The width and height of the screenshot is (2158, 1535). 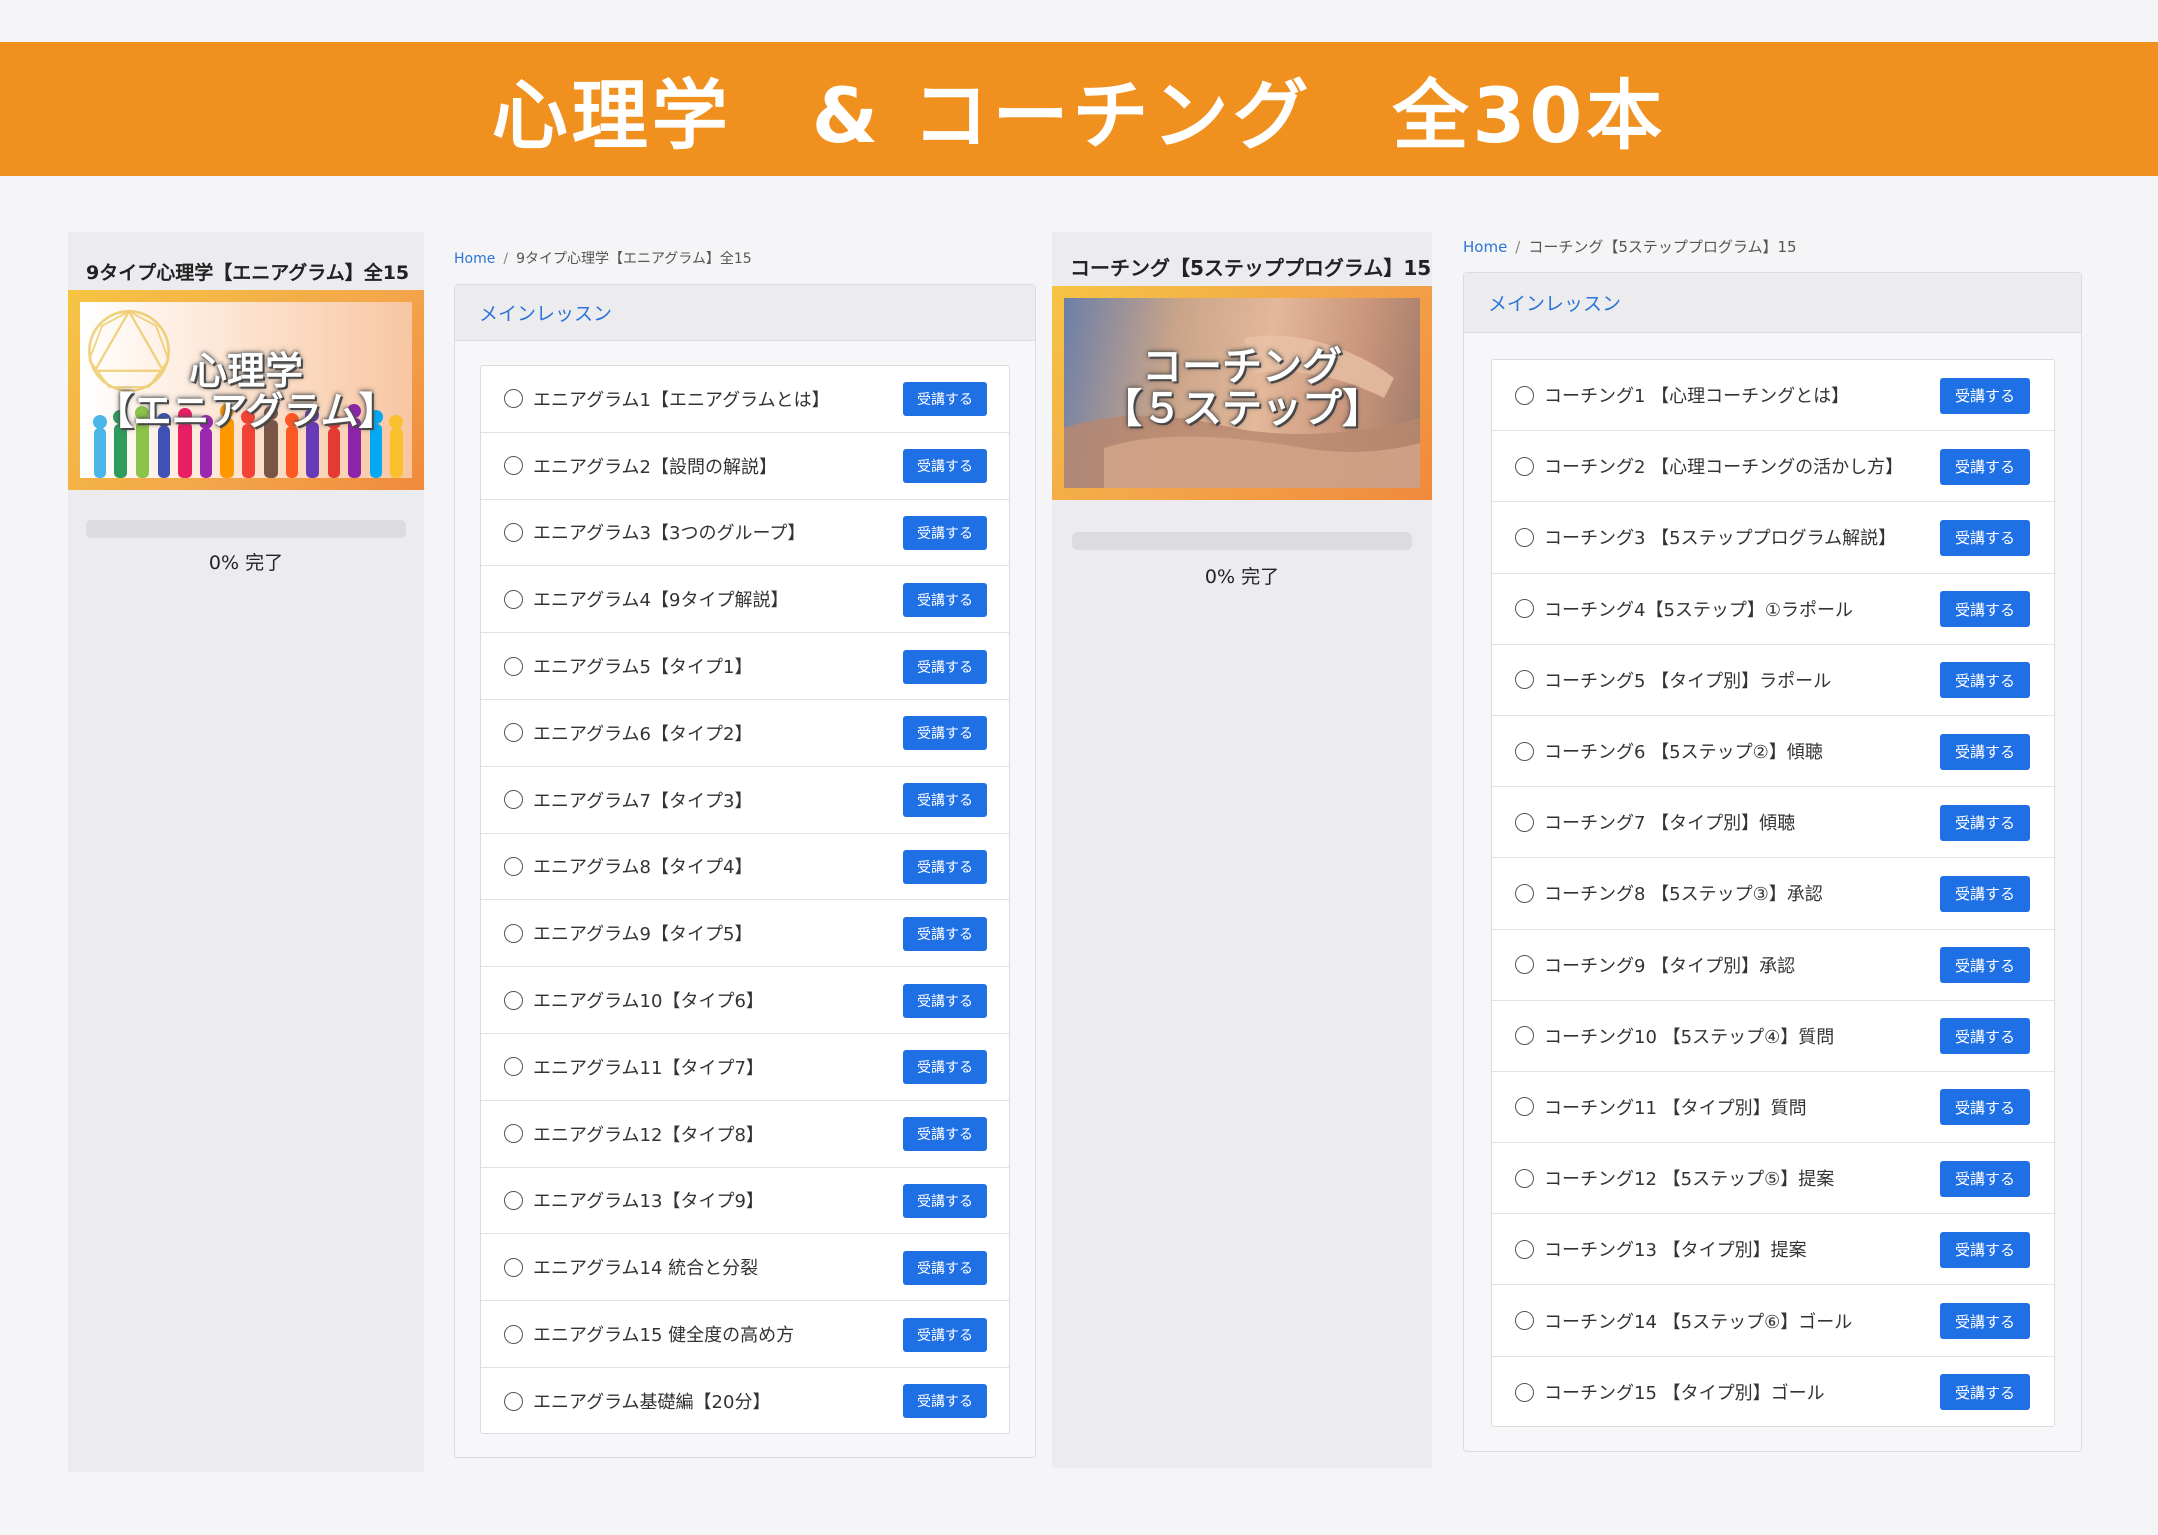 I want to click on lesson-row: コーチング10 【5ステップ④】質問 受講する, so click(x=1773, y=1036).